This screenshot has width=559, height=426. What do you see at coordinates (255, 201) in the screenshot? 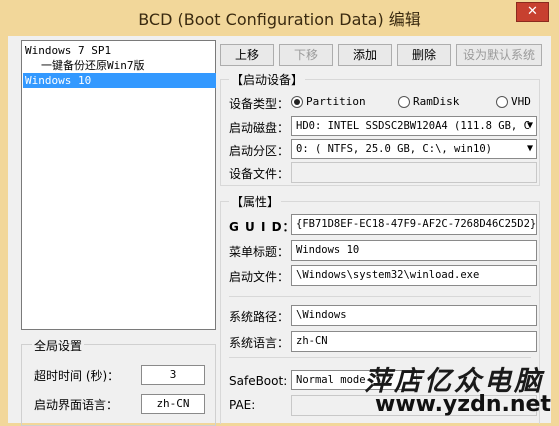
I see `properties-title: 【属性】` at bounding box center [255, 201].